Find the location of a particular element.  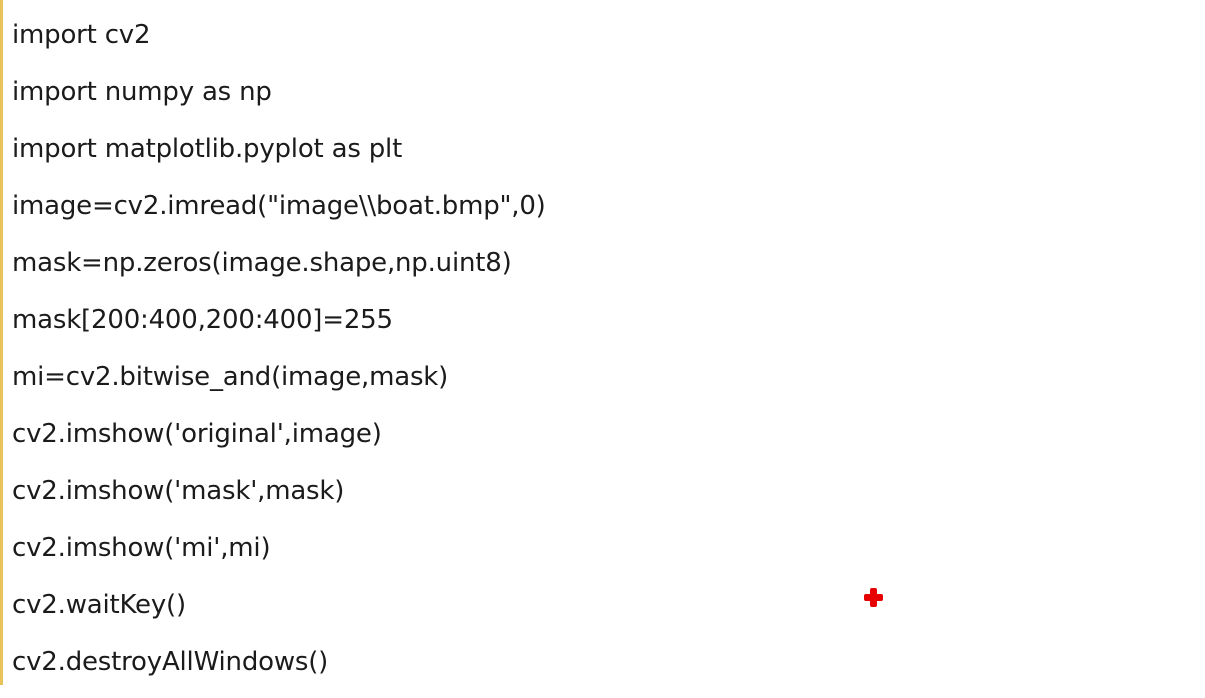

code-line-12: cv2.destroyAllWindows() is located at coordinates (170, 662).